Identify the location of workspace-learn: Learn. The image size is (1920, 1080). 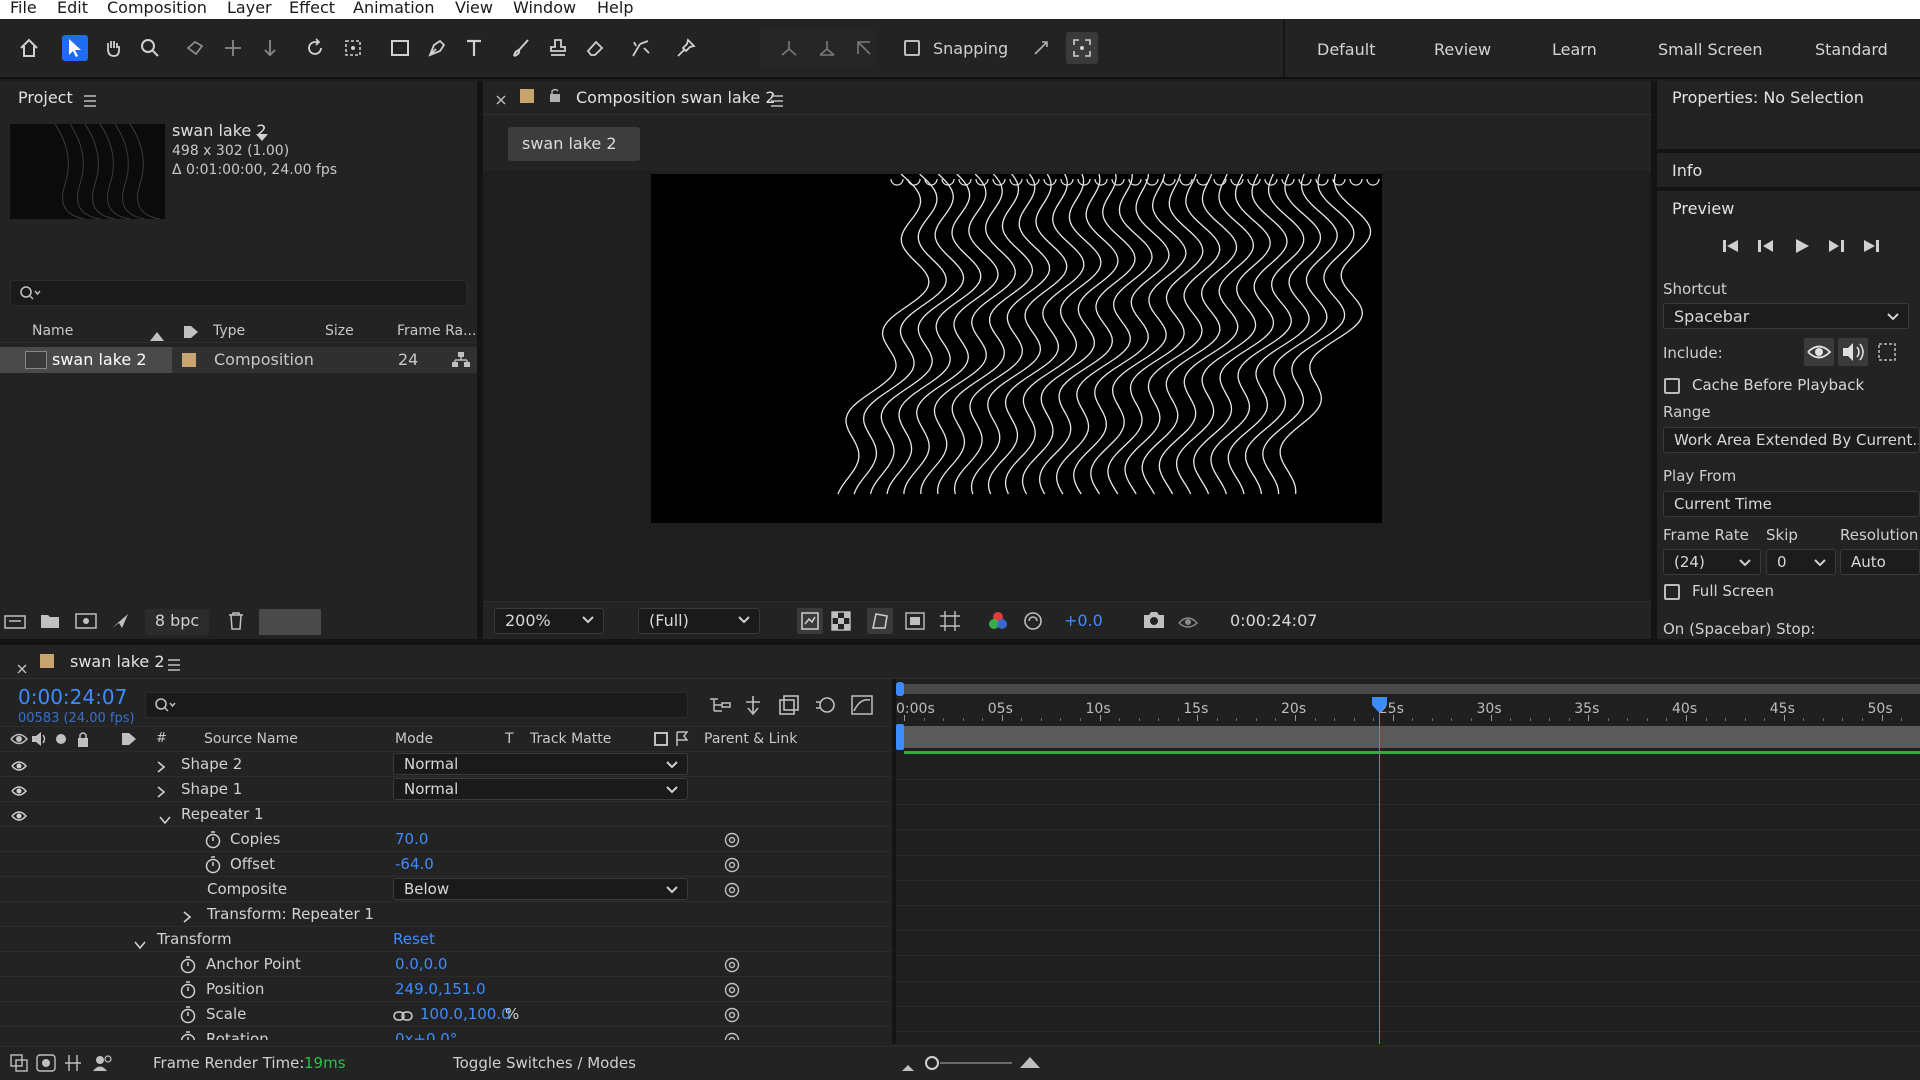
(1574, 49).